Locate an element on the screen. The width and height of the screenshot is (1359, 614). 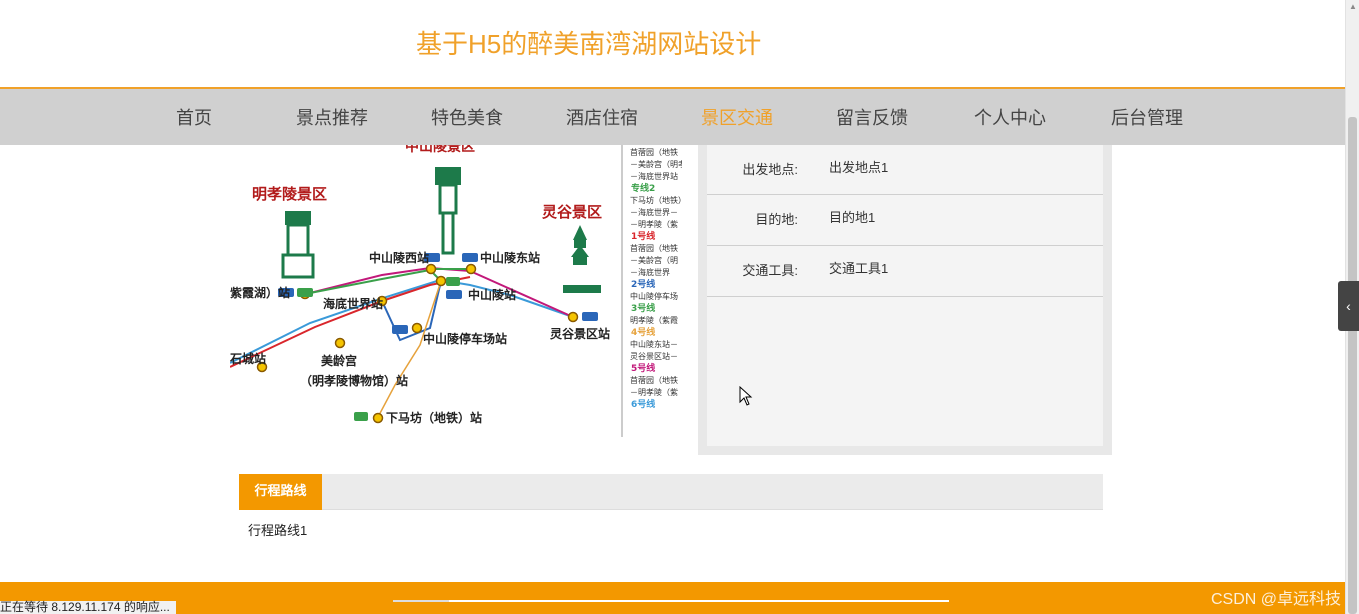
site-footer is located at coordinates (672, 598).